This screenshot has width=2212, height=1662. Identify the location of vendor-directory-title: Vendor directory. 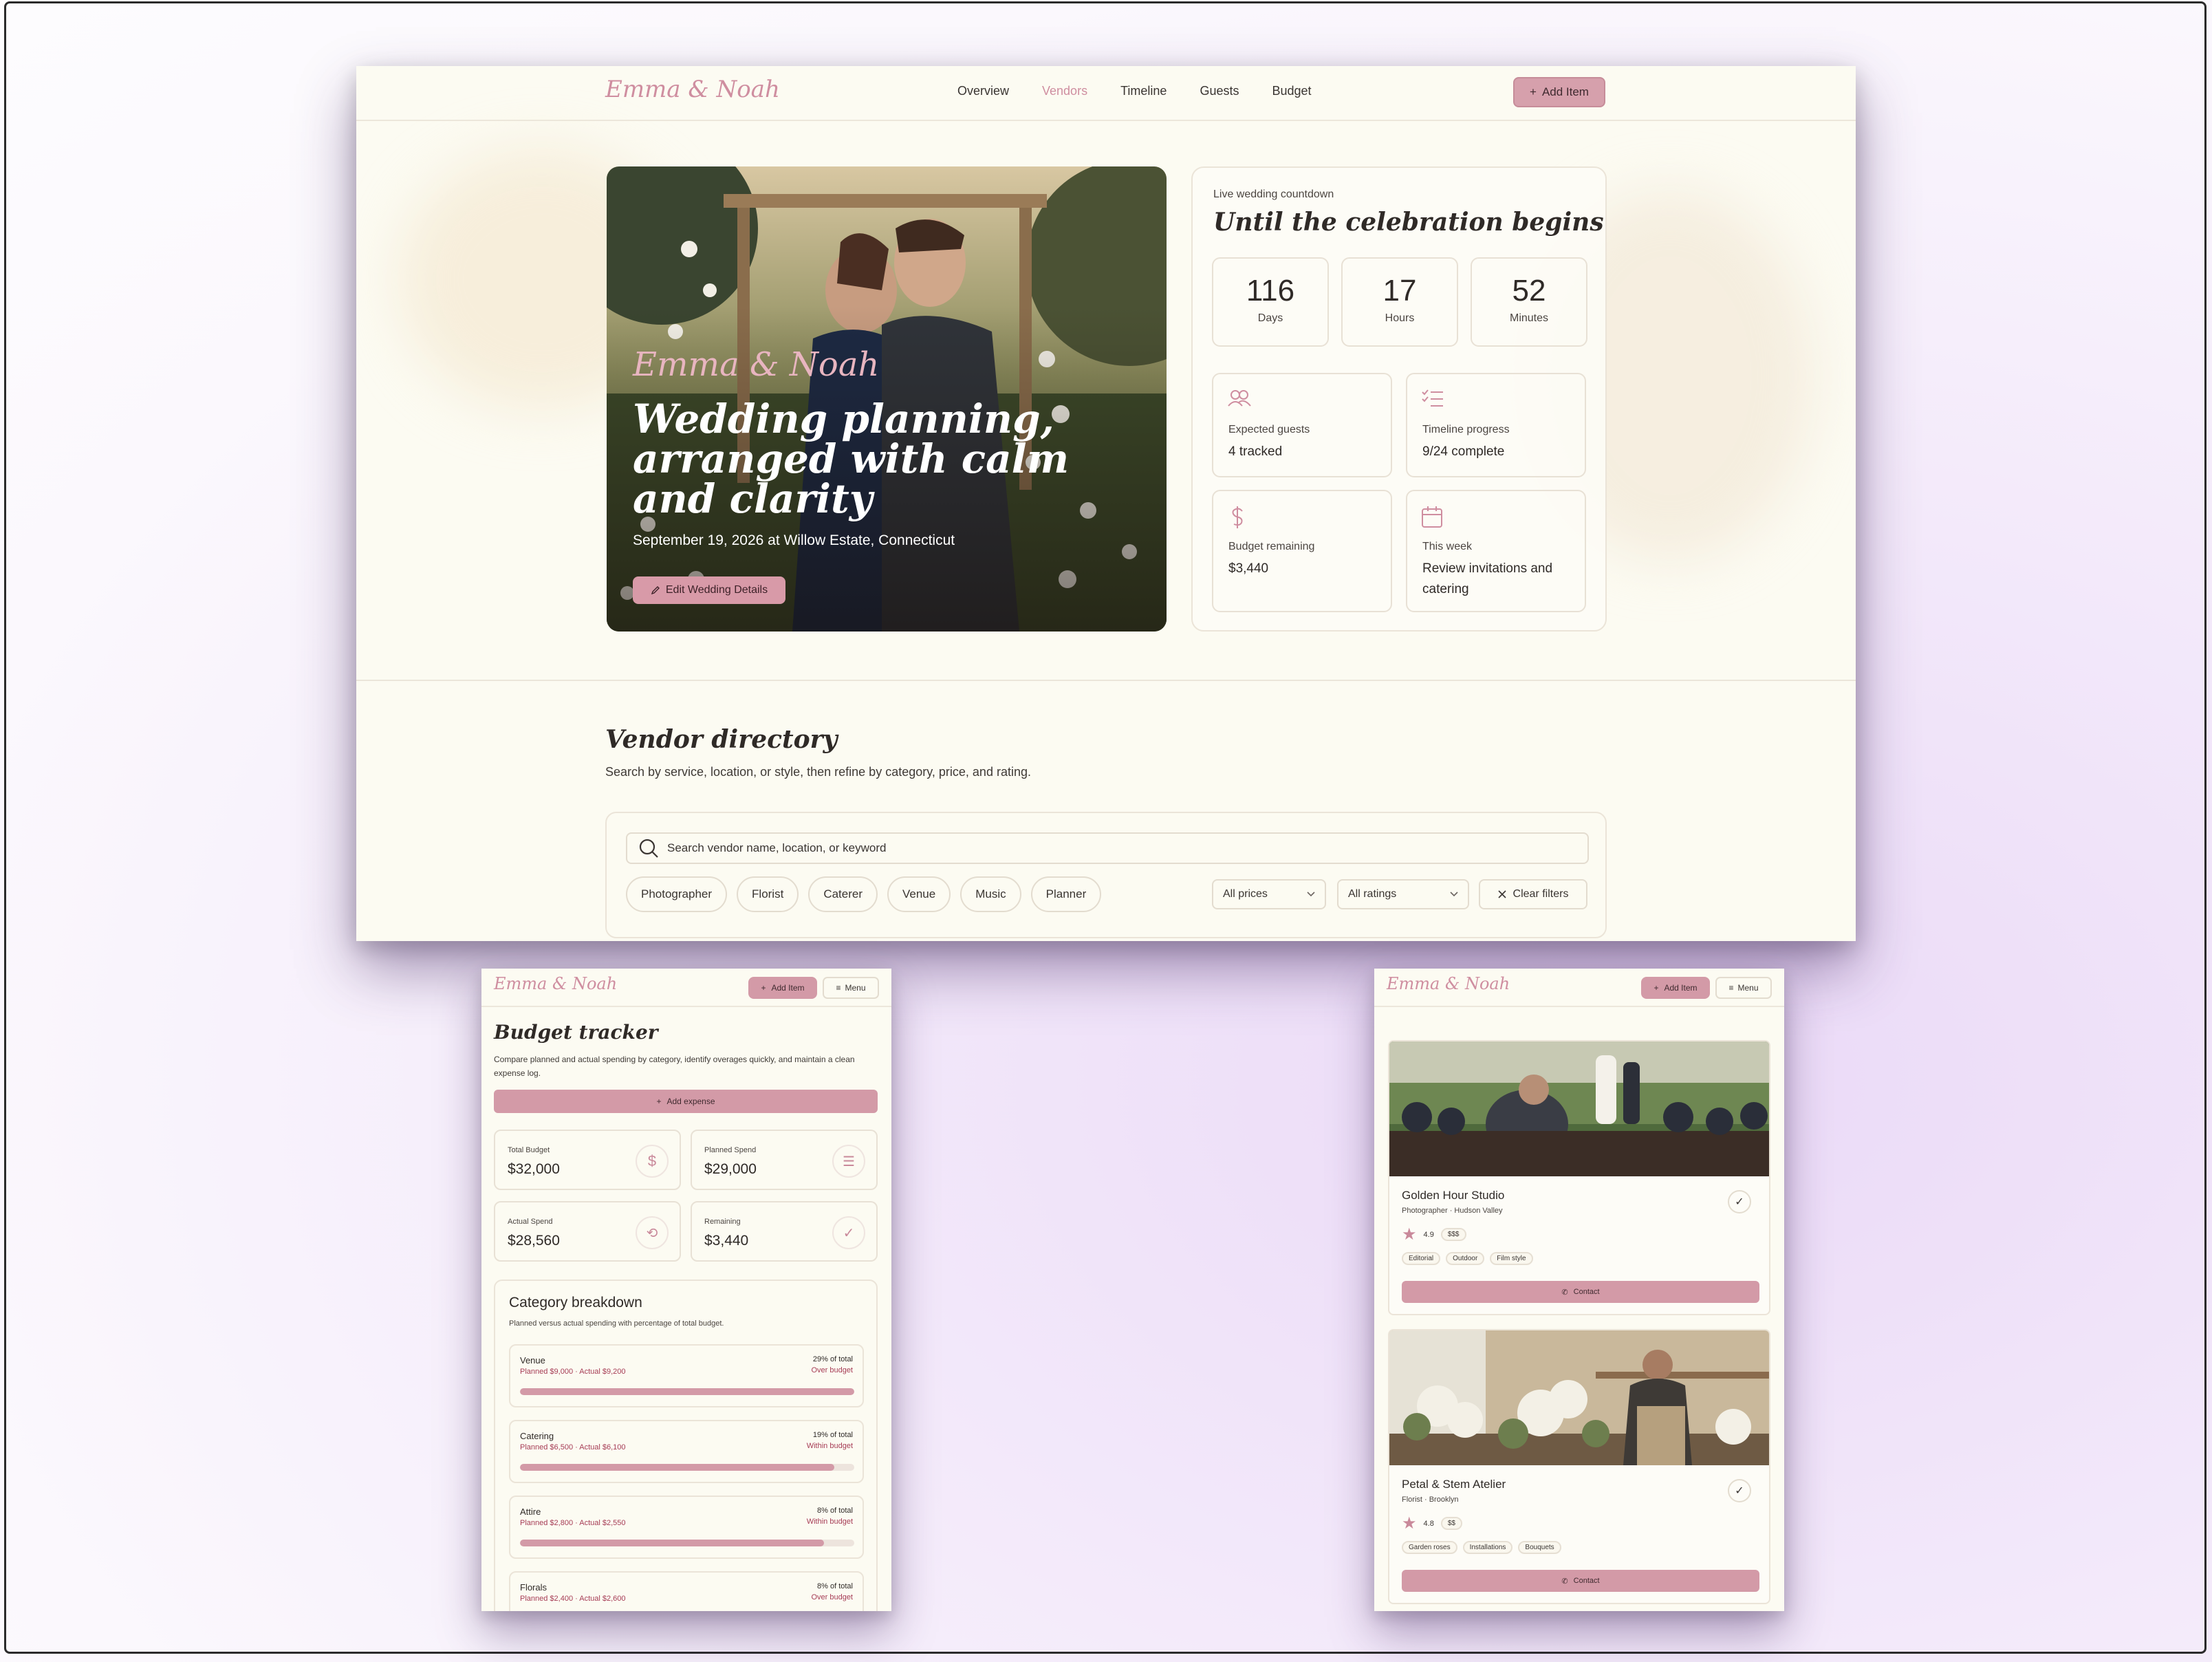
(721, 739).